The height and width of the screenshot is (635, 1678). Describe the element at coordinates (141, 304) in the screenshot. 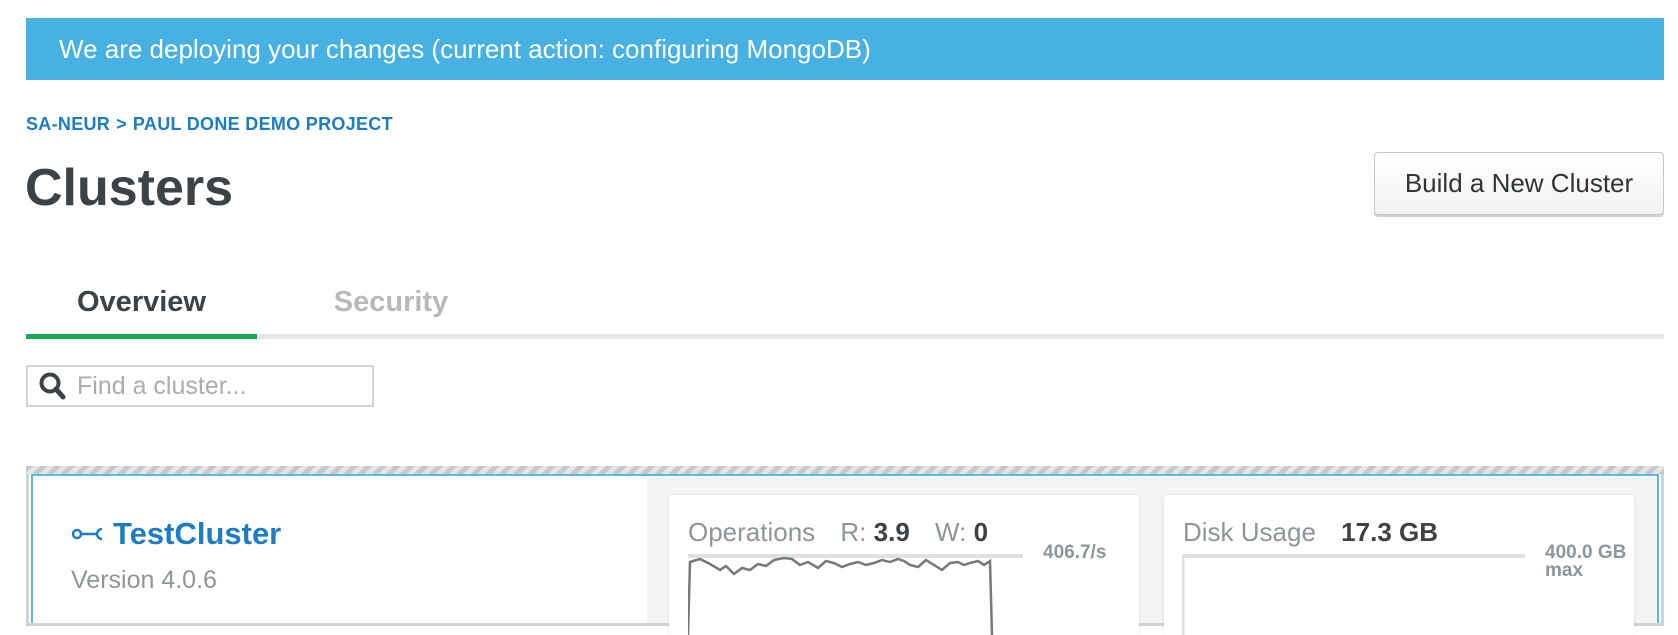

I see `tab-overview: Overview` at that location.